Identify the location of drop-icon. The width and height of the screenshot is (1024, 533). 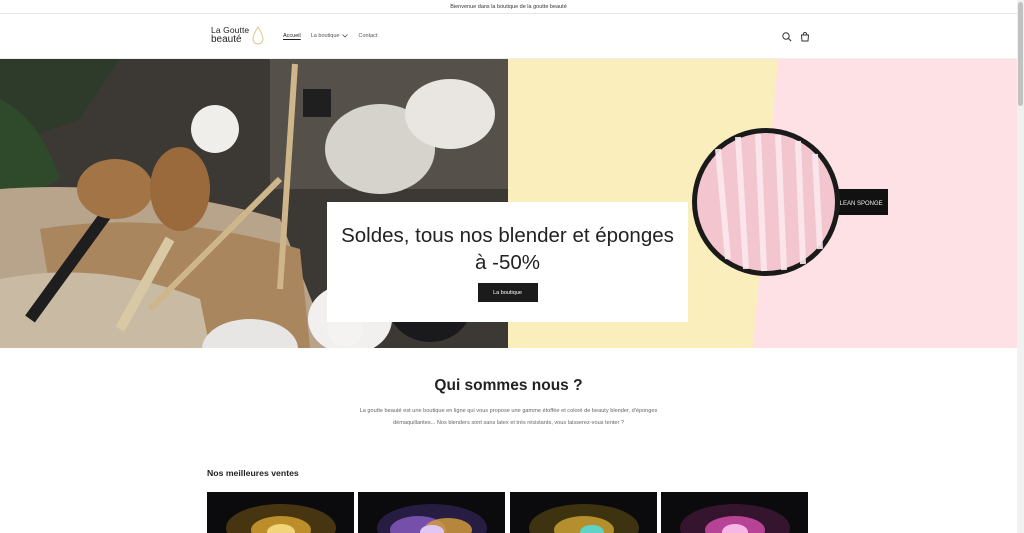
(258, 35).